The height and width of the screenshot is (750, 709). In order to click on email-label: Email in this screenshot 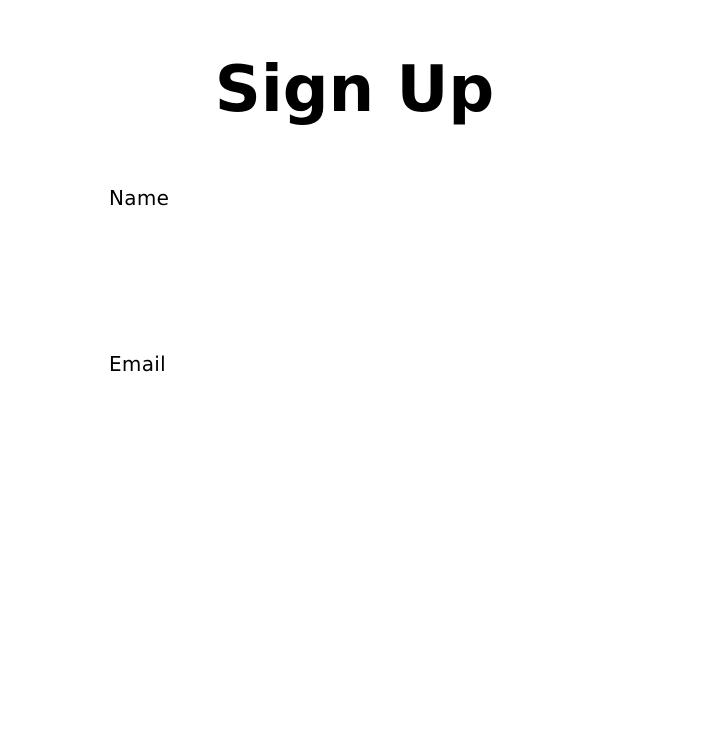, I will do `click(137, 364)`.